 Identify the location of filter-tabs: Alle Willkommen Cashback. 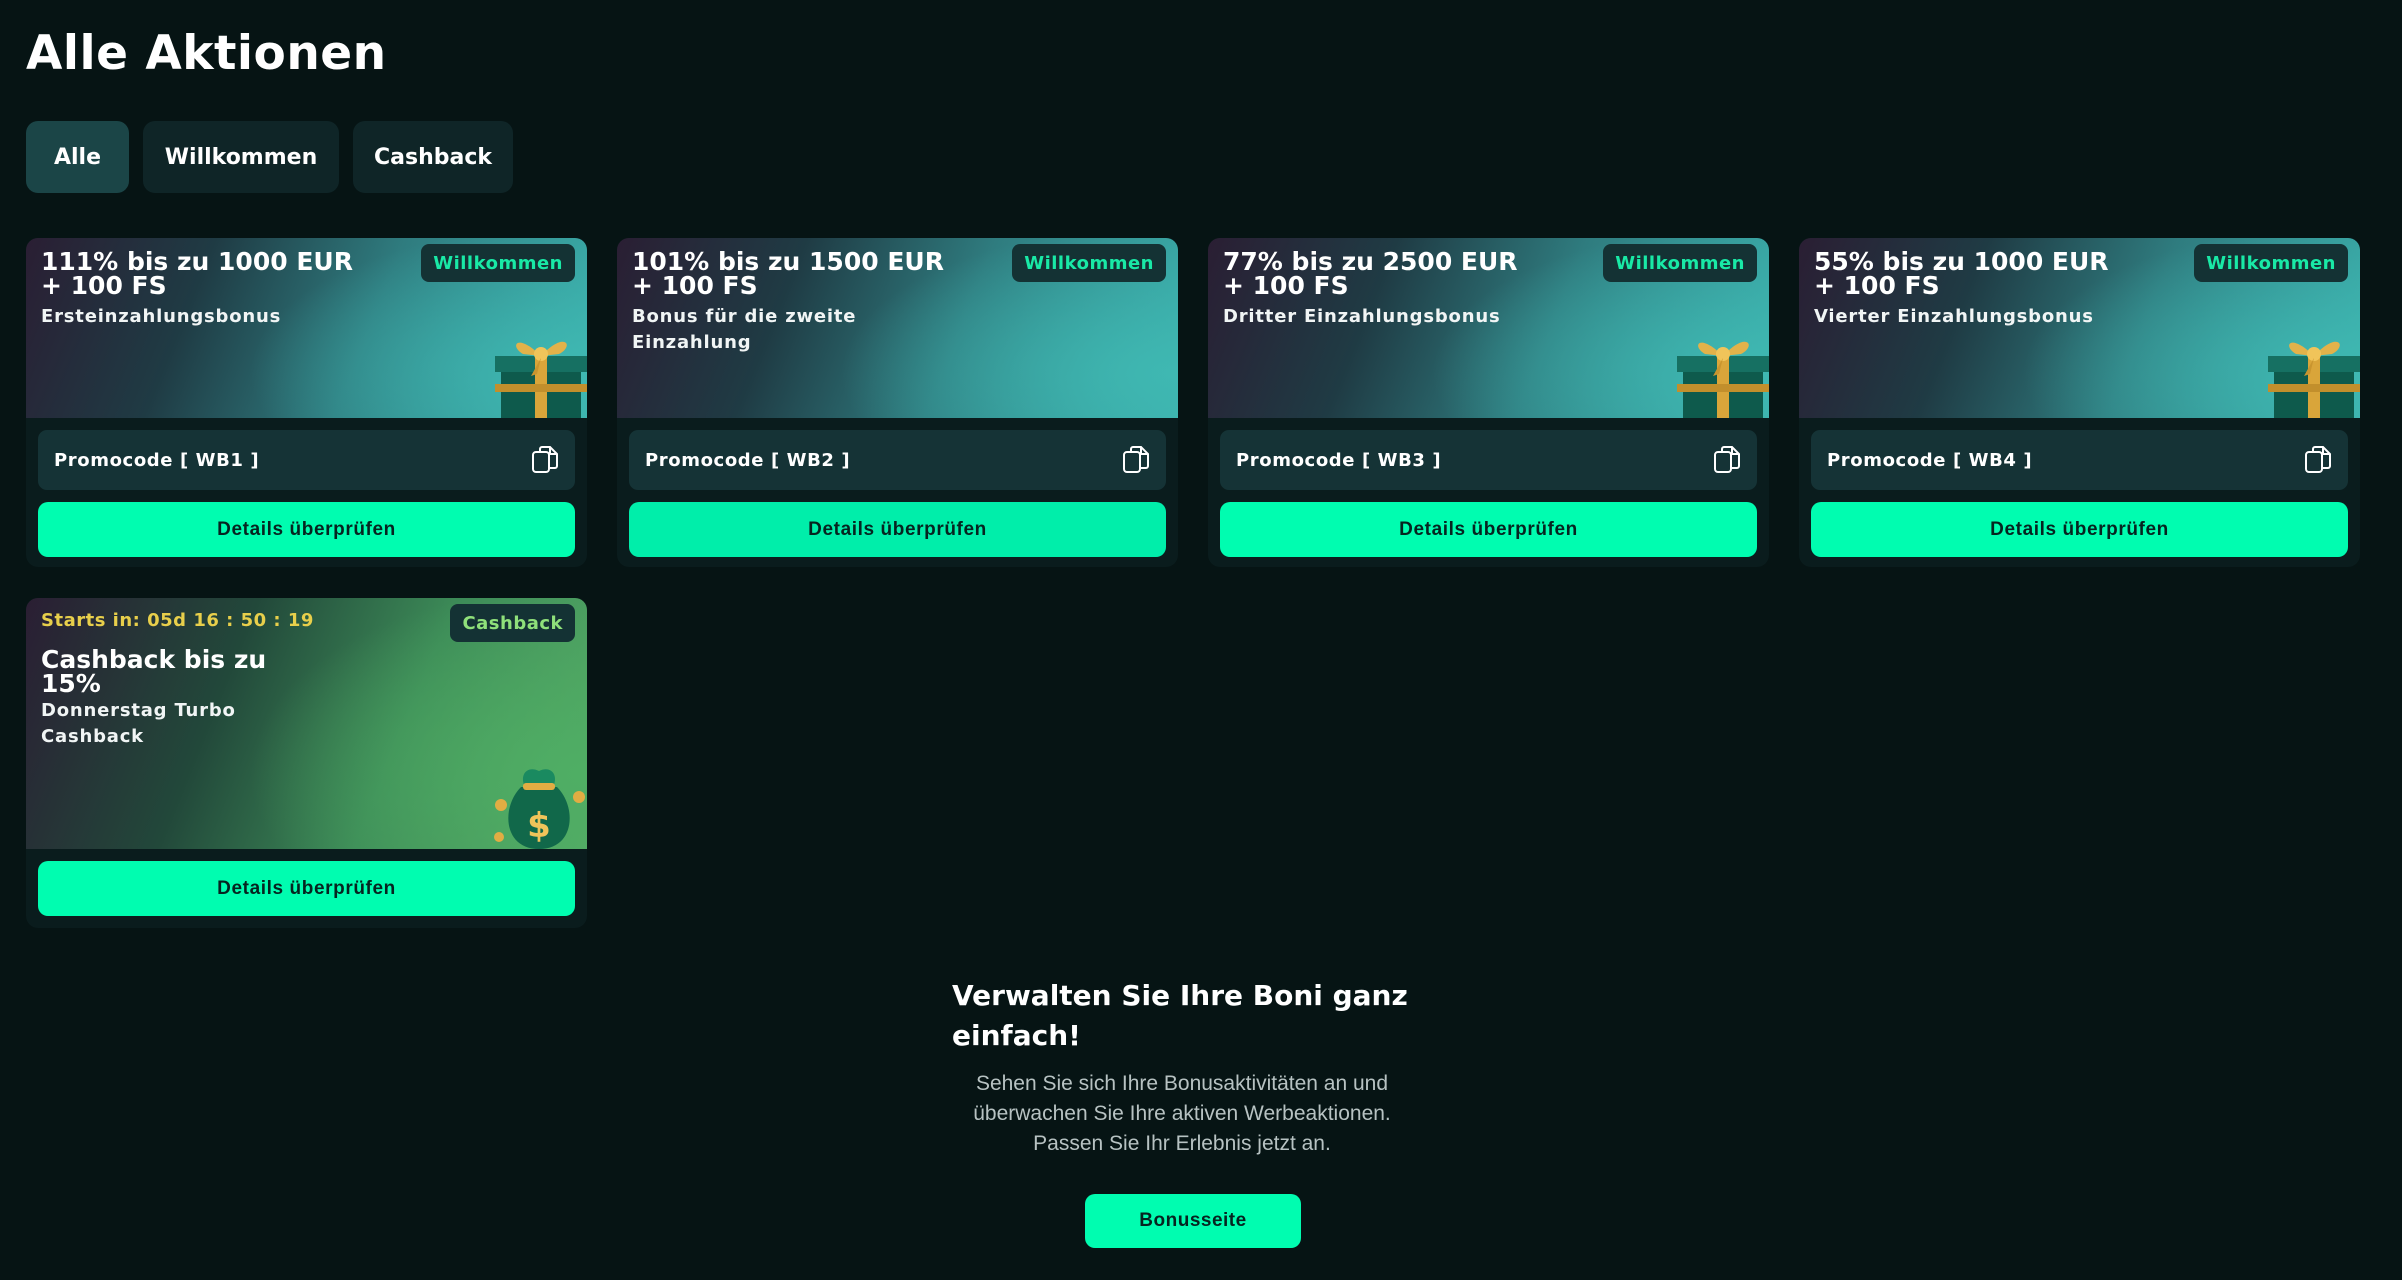
(269, 157).